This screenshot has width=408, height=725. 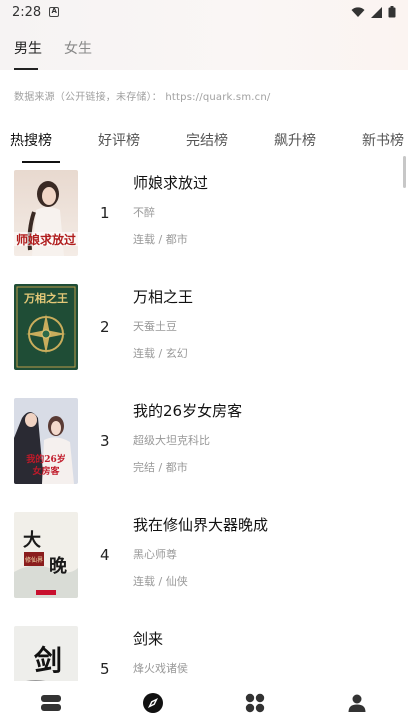 What do you see at coordinates (54, 12) in the screenshot?
I see `notification-icon: A` at bounding box center [54, 12].